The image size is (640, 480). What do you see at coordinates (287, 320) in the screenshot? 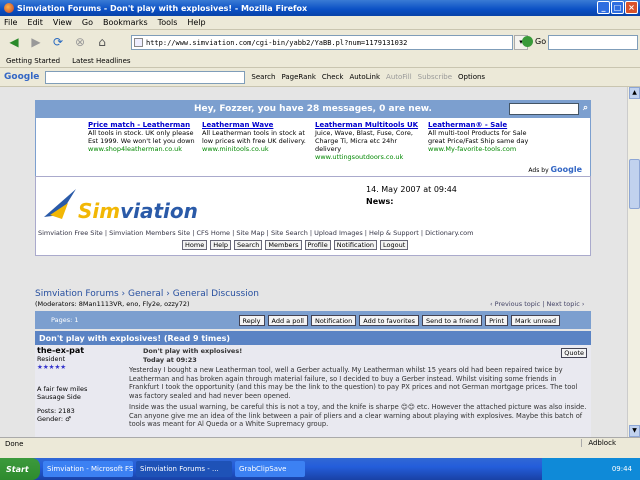
I see `add-poll-button: Add a poll` at bounding box center [287, 320].